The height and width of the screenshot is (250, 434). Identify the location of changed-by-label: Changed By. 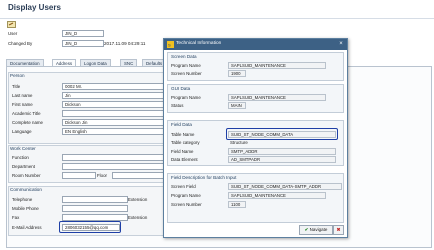
(20, 43).